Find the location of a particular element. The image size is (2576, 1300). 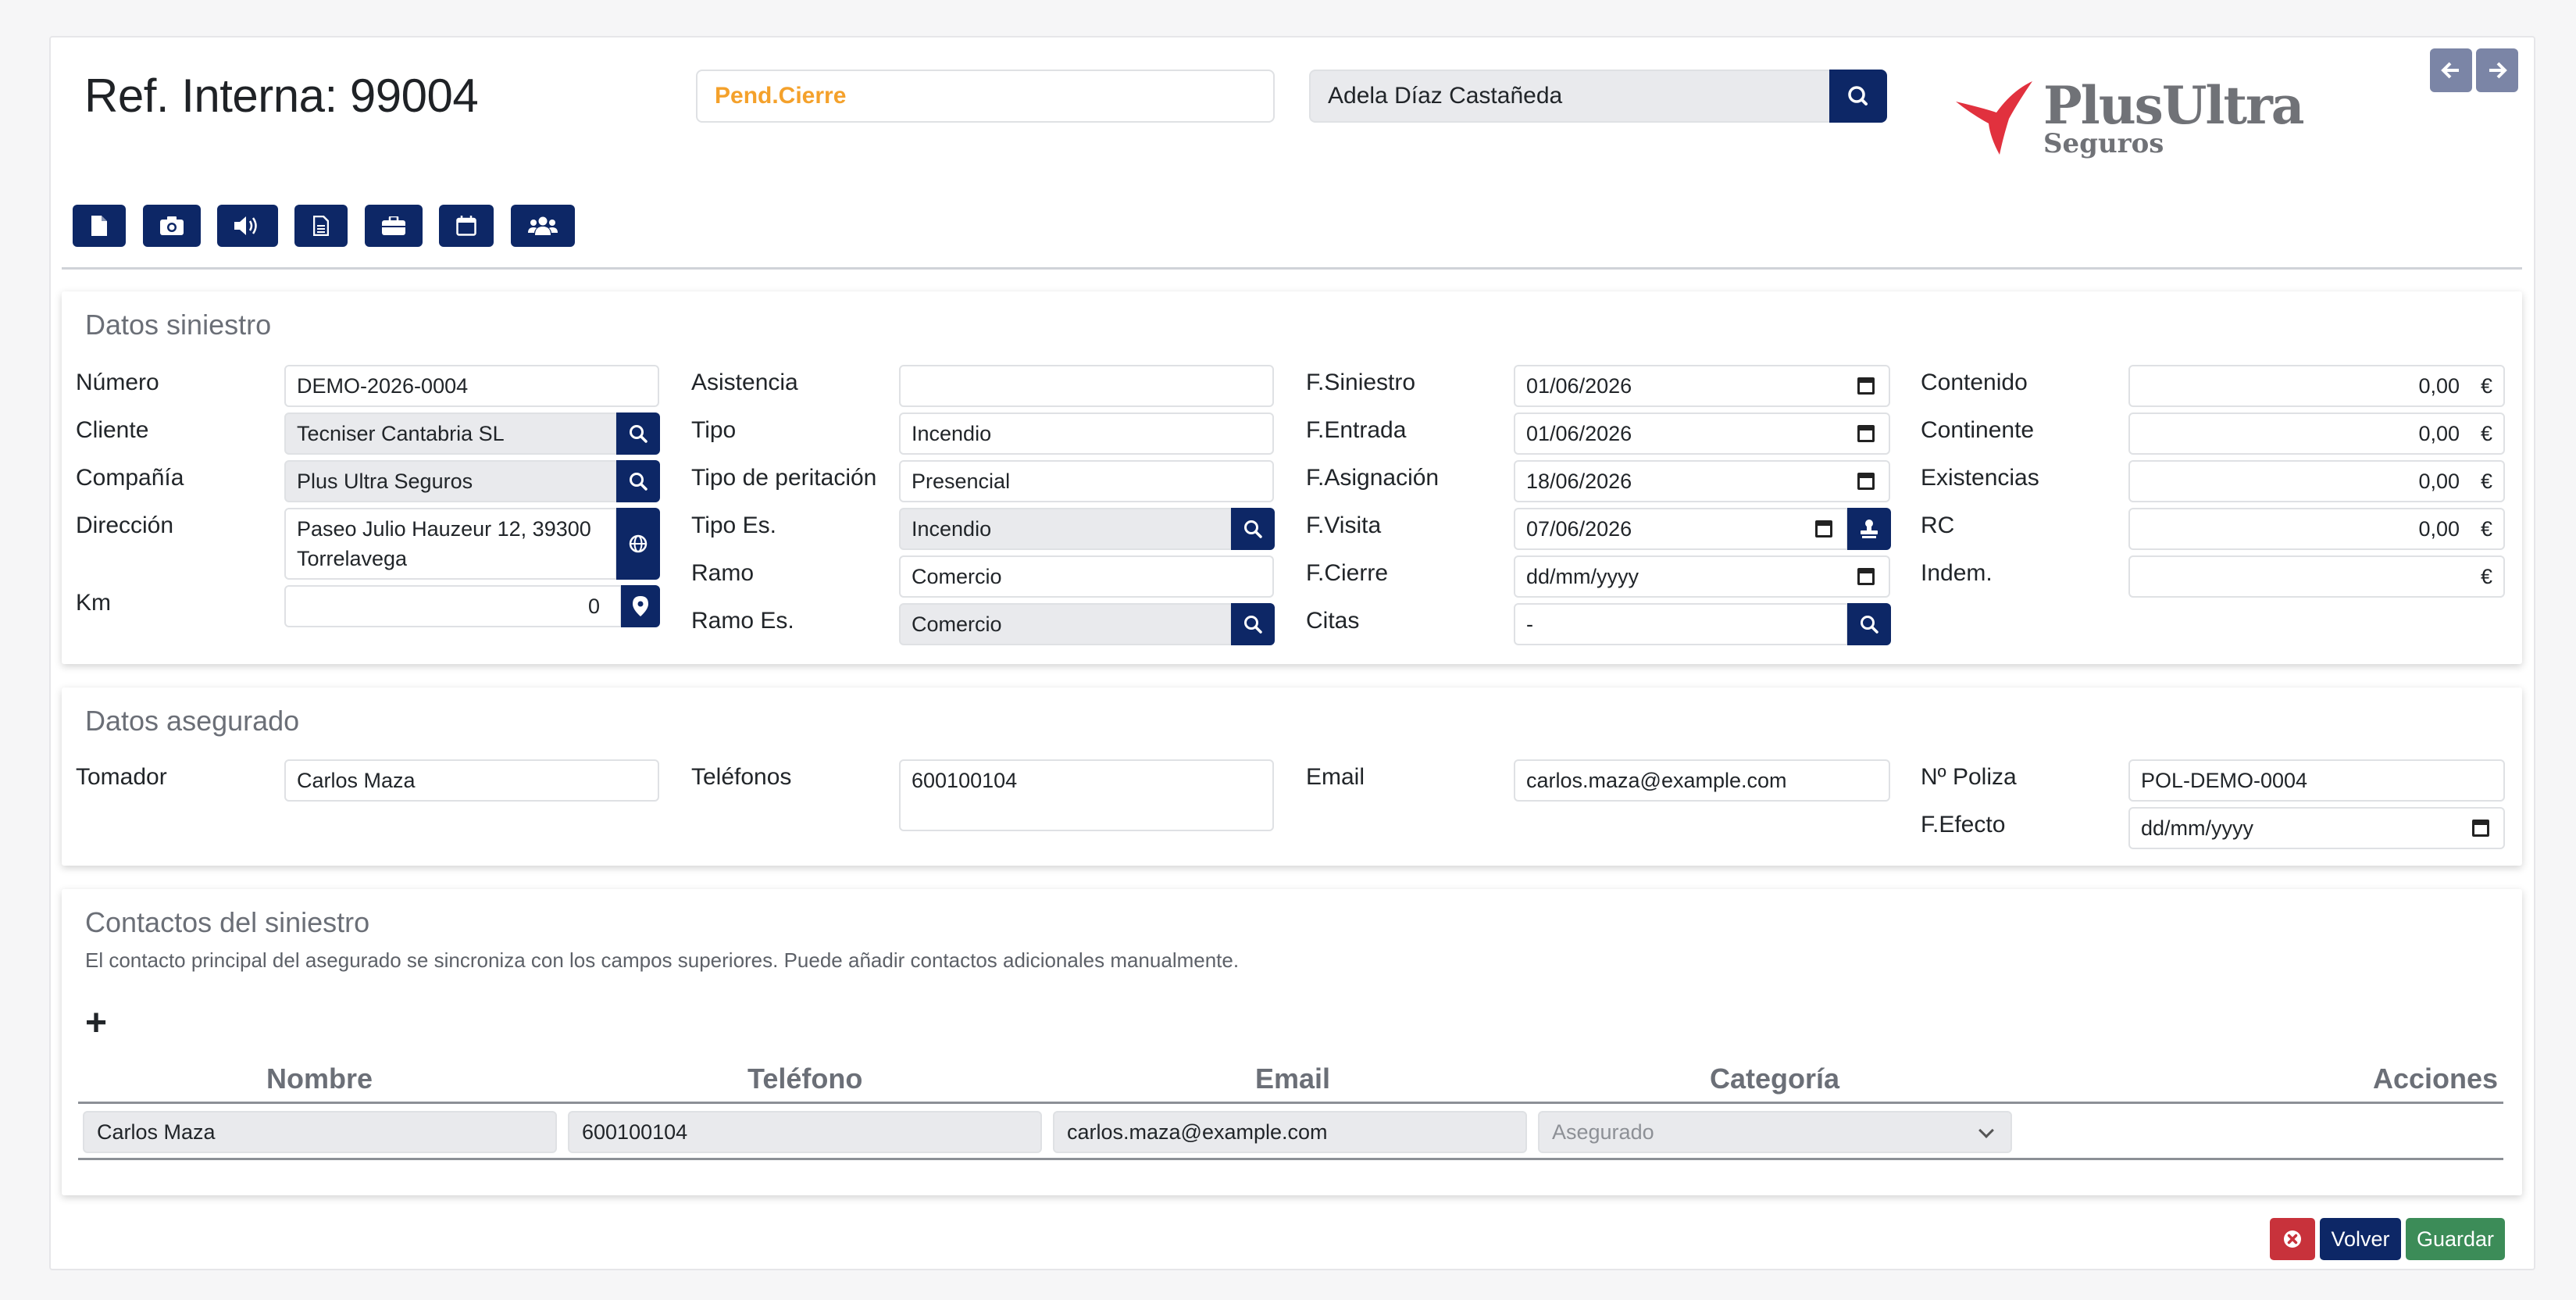

f-efecto-field: dd/mm/yyyy is located at coordinates (2316, 828).